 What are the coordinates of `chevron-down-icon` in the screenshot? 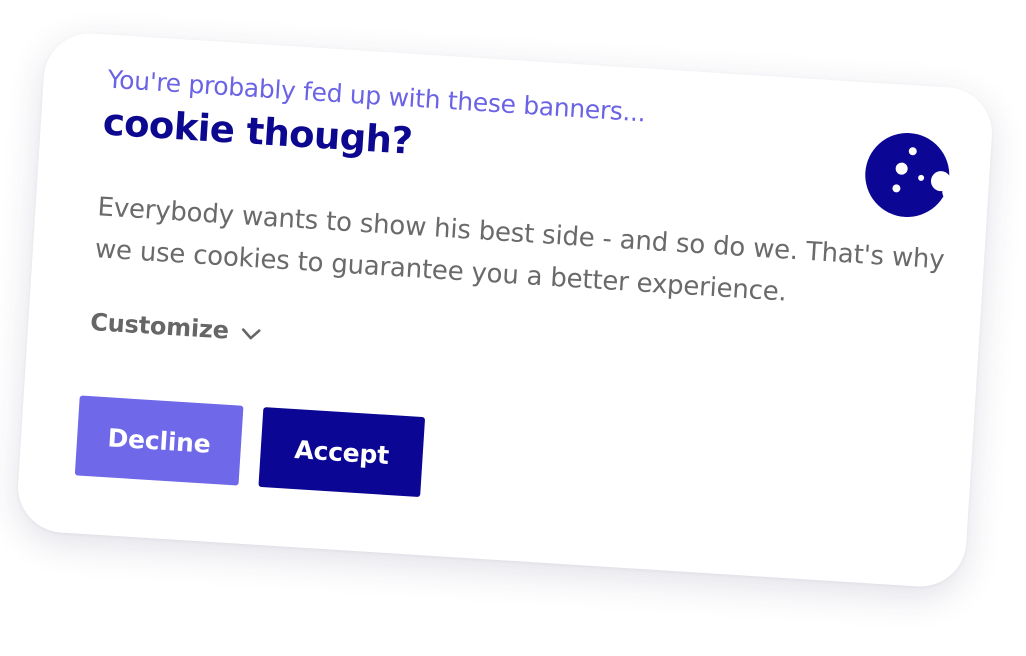 It's located at (251, 334).